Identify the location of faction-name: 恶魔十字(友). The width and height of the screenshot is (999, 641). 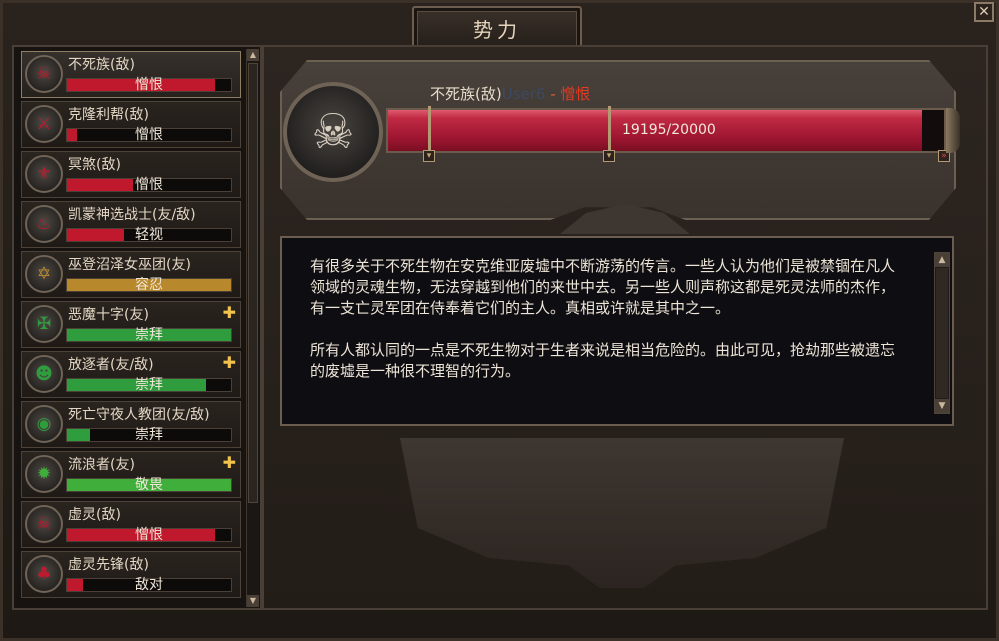
(108, 315).